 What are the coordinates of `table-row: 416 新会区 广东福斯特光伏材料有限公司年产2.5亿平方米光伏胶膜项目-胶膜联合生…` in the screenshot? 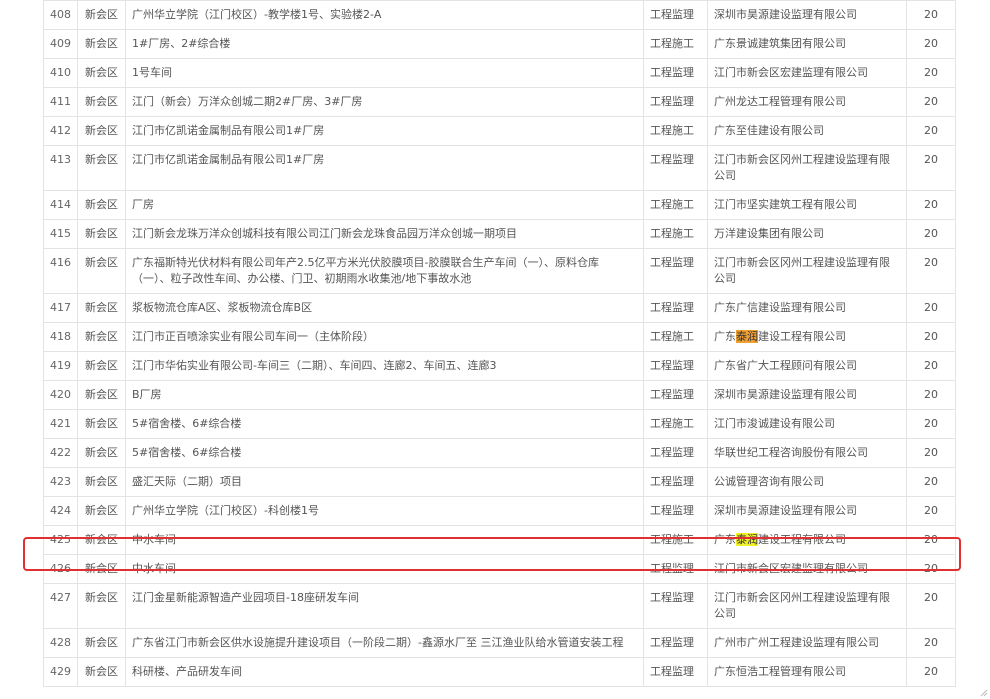 It's located at (499, 271).